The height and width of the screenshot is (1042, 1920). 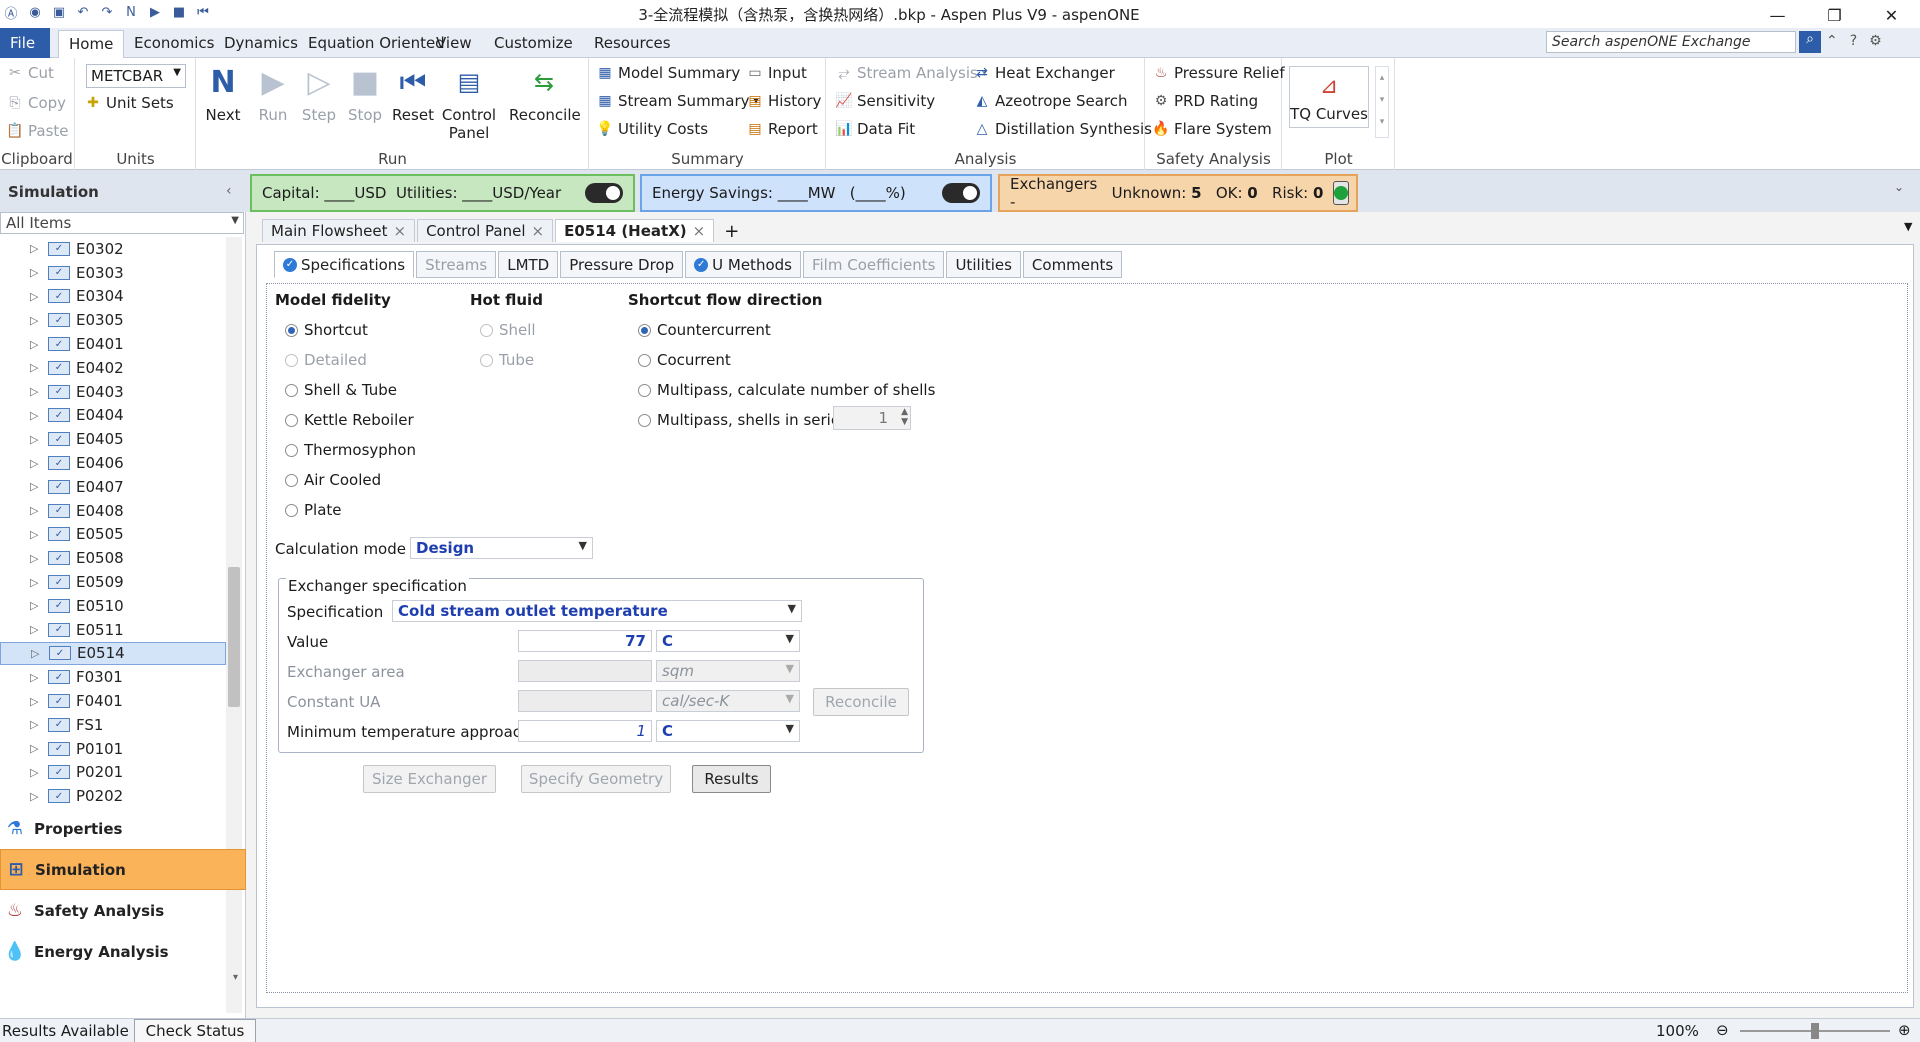 I want to click on radio-multipass-series: Multipass, shells in series, so click(x=743, y=420).